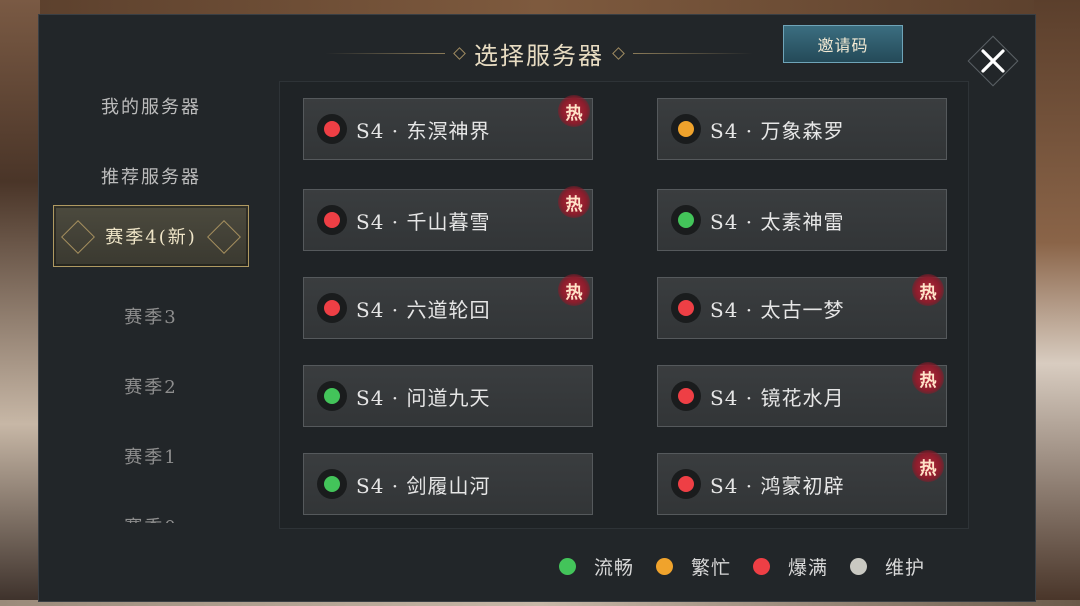  Describe the element at coordinates (808, 567) in the screenshot. I see `legend-label: 爆满` at that location.